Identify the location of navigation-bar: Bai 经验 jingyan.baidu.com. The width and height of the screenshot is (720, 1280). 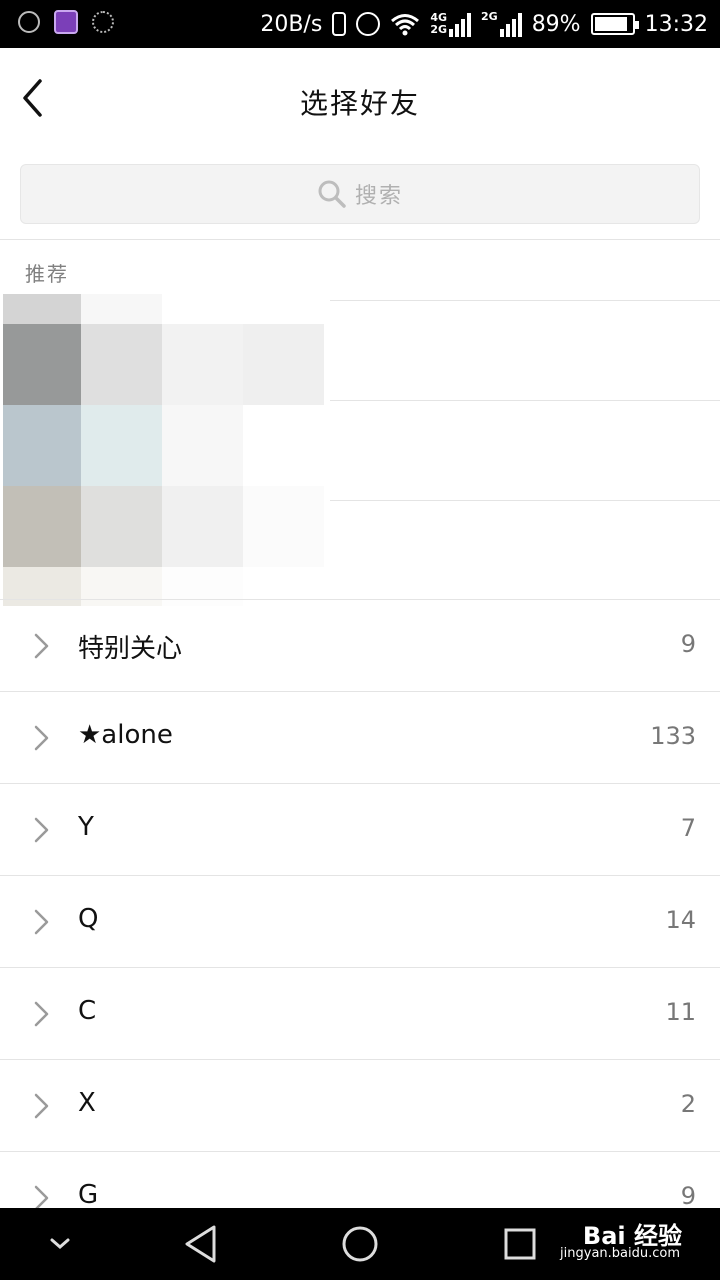
(360, 1244).